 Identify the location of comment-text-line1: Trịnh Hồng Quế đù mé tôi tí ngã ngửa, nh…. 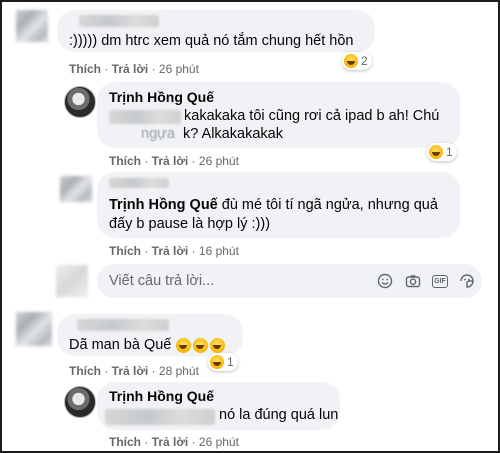
(273, 205).